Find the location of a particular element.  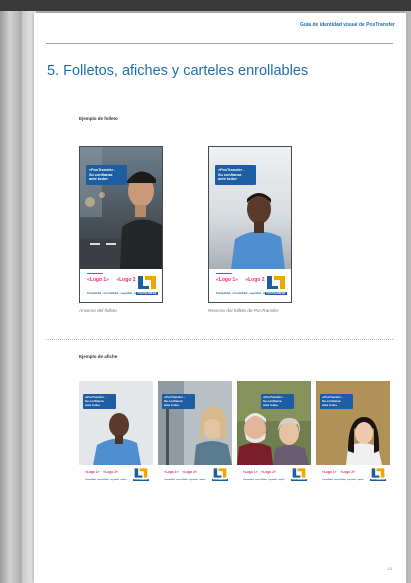

viewer-left-edge is located at coordinates (11, 297).